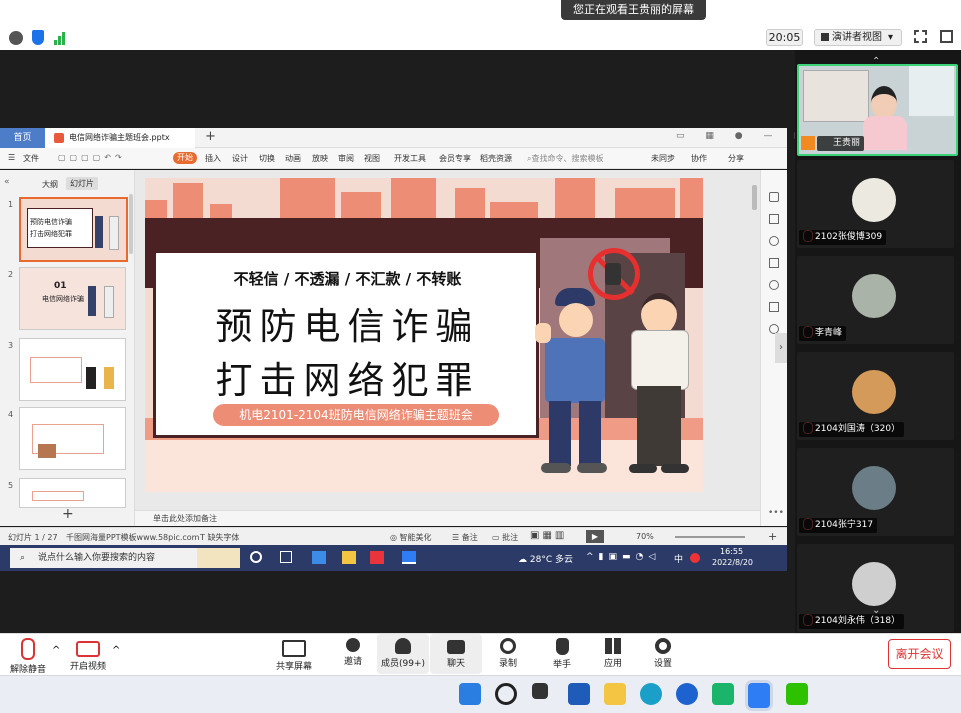  Describe the element at coordinates (7, 182) in the screenshot. I see `collapse-panel-icon: «` at that location.